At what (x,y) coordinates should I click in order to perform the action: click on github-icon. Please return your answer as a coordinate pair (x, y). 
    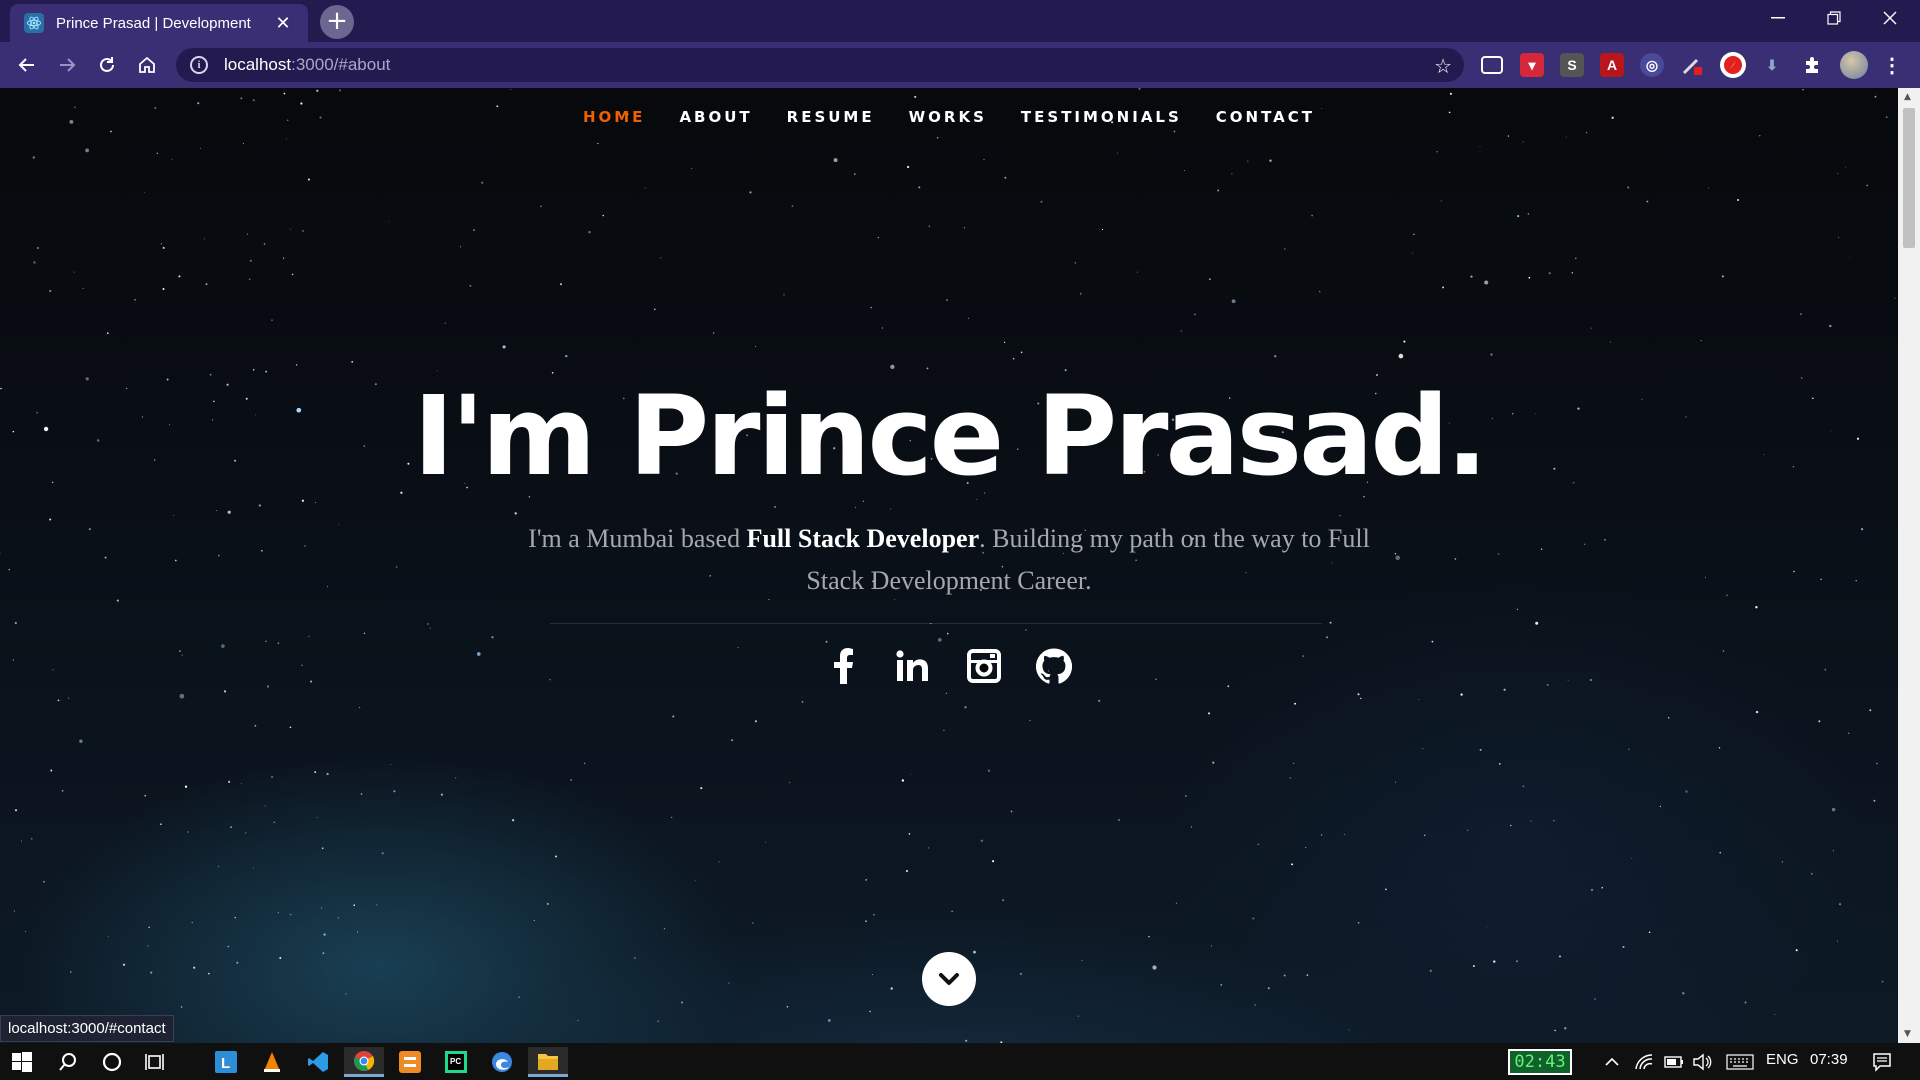
    Looking at the image, I should click on (1054, 666).